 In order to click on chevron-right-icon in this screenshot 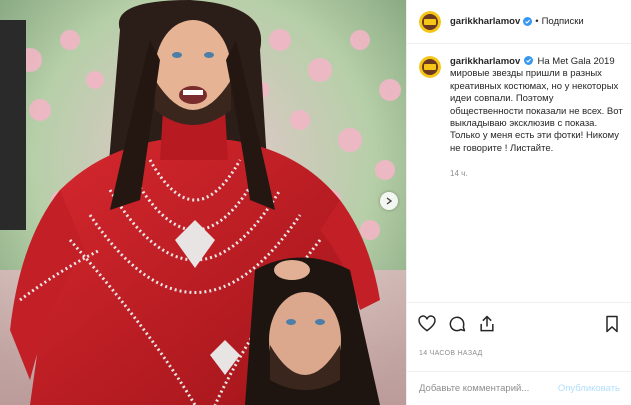, I will do `click(389, 201)`.